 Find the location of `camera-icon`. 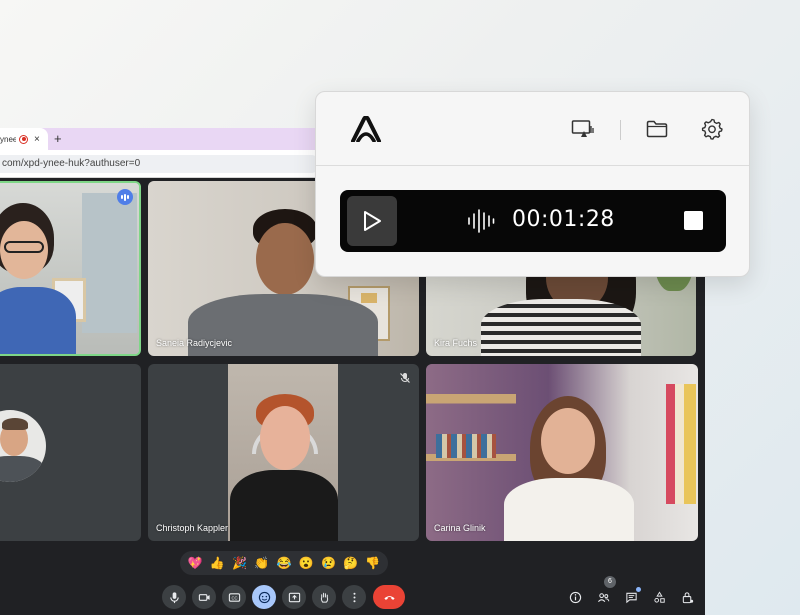

camera-icon is located at coordinates (204, 597).